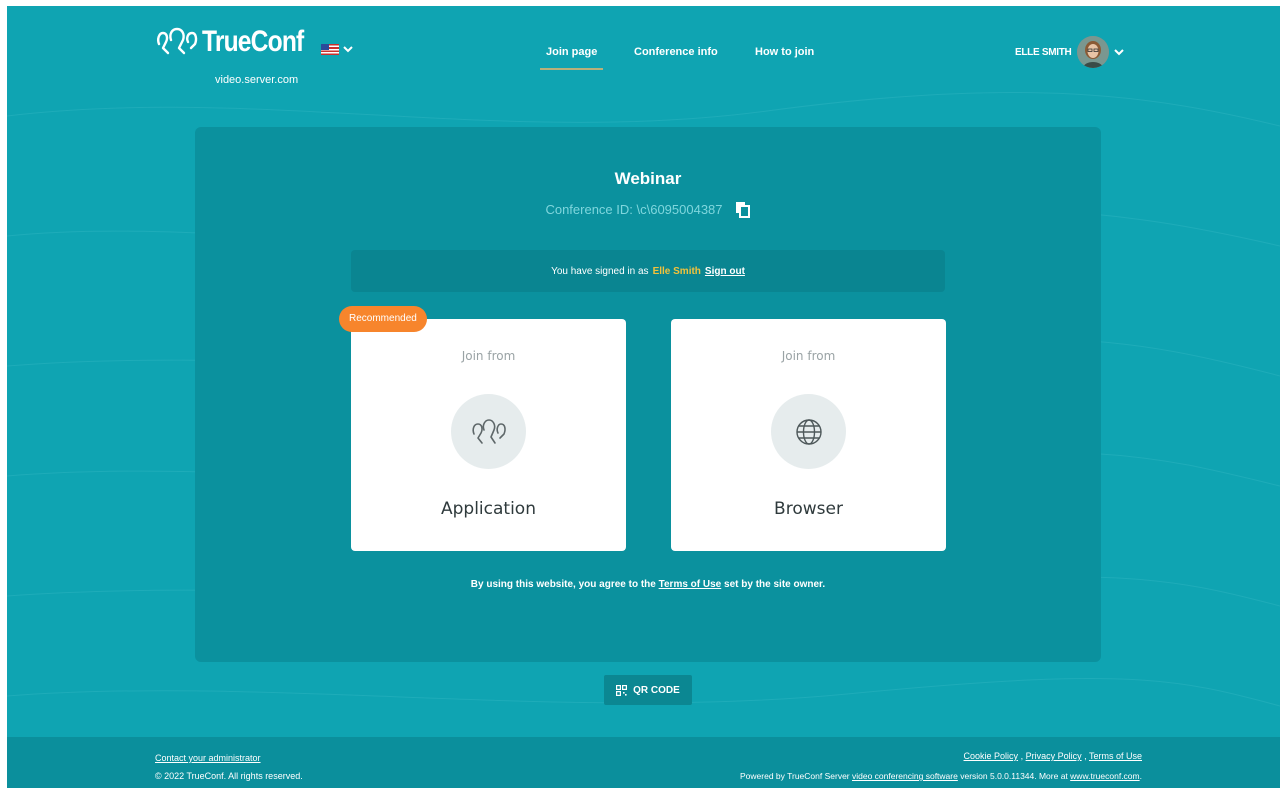 This screenshot has height=790, width=1287. What do you see at coordinates (648, 178) in the screenshot?
I see `conference-title: Webinar` at bounding box center [648, 178].